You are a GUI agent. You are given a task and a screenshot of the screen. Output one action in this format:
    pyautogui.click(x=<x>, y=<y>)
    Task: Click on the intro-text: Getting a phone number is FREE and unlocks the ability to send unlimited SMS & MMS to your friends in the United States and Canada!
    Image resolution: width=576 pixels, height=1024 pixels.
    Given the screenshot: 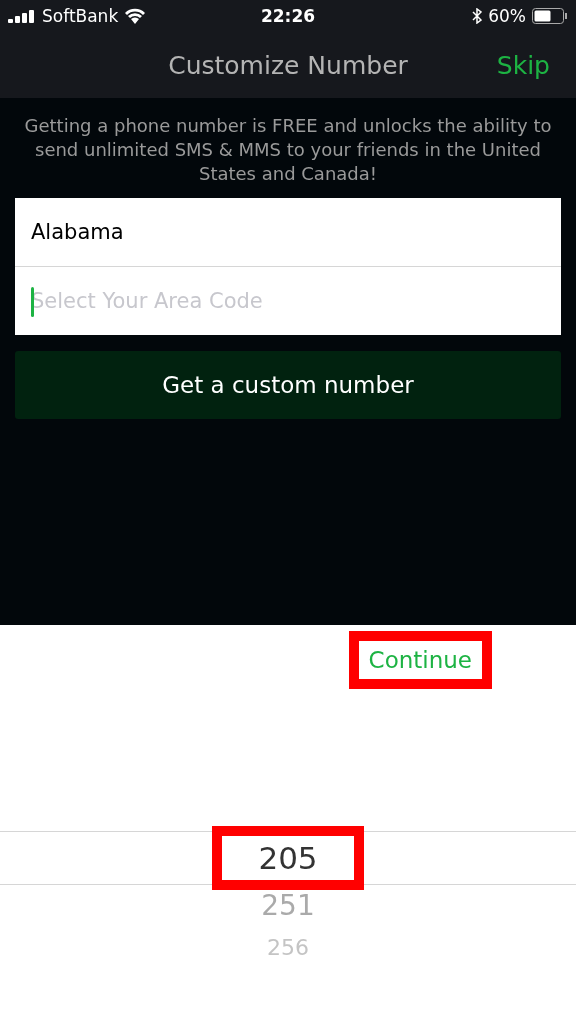 What is the action you would take?
    pyautogui.click(x=288, y=150)
    